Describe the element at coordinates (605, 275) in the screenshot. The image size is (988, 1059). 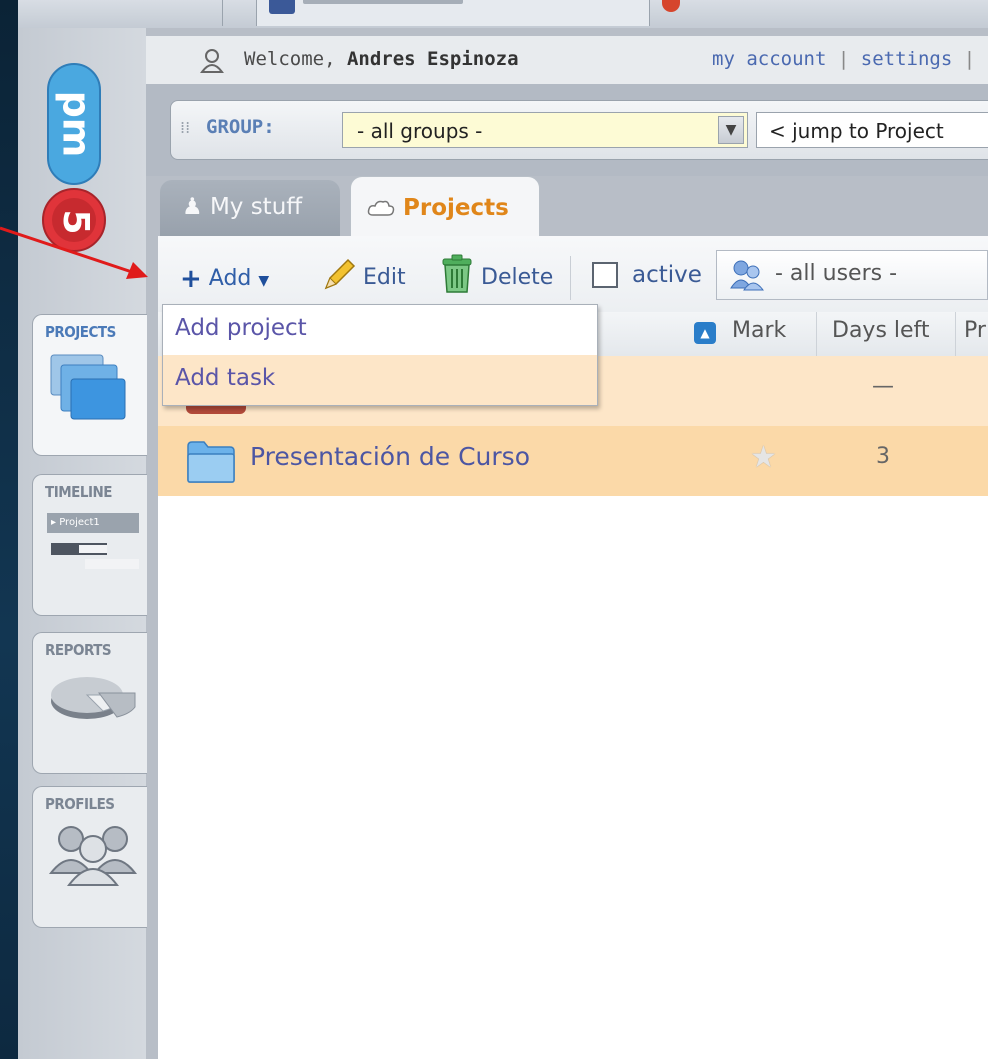
I see `active-checkbox` at that location.